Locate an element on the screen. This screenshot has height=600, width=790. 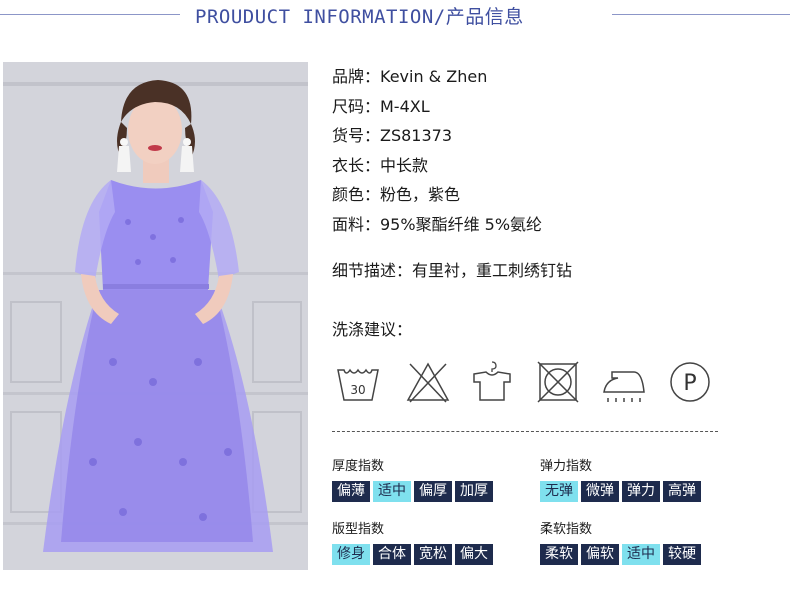
header-rule-right is located at coordinates (701, 14).